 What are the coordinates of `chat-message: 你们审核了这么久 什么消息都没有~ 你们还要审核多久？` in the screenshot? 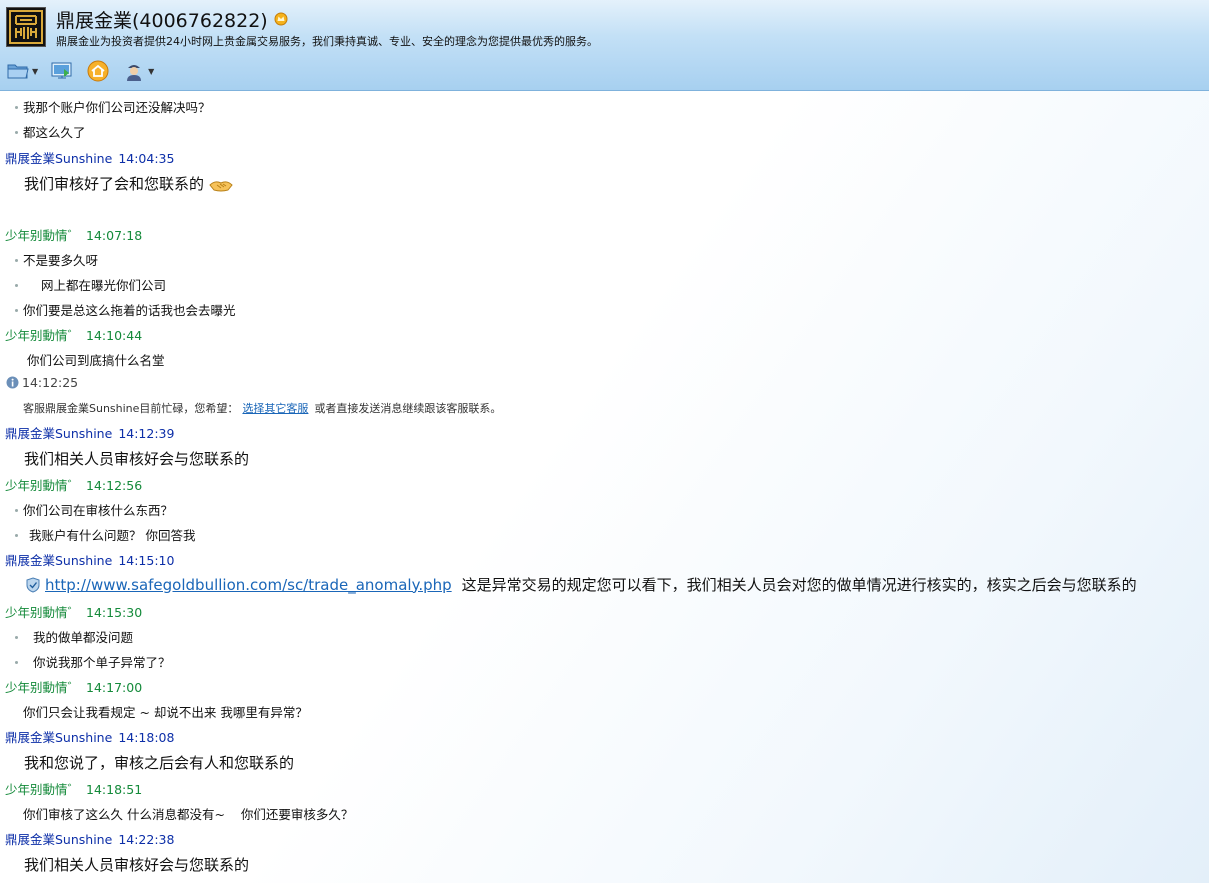 It's located at (188, 814).